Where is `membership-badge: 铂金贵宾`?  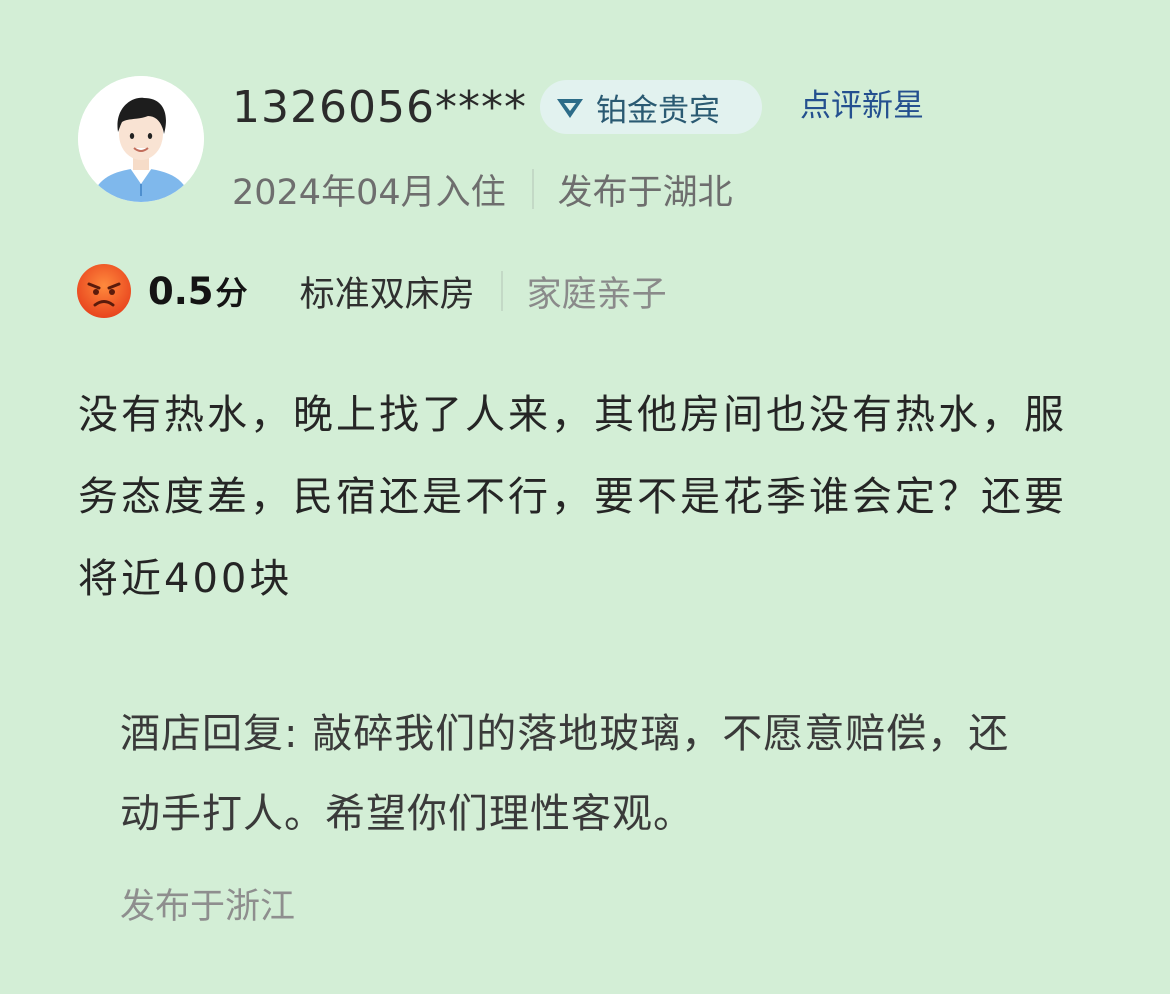 membership-badge: 铂金贵宾 is located at coordinates (651, 107).